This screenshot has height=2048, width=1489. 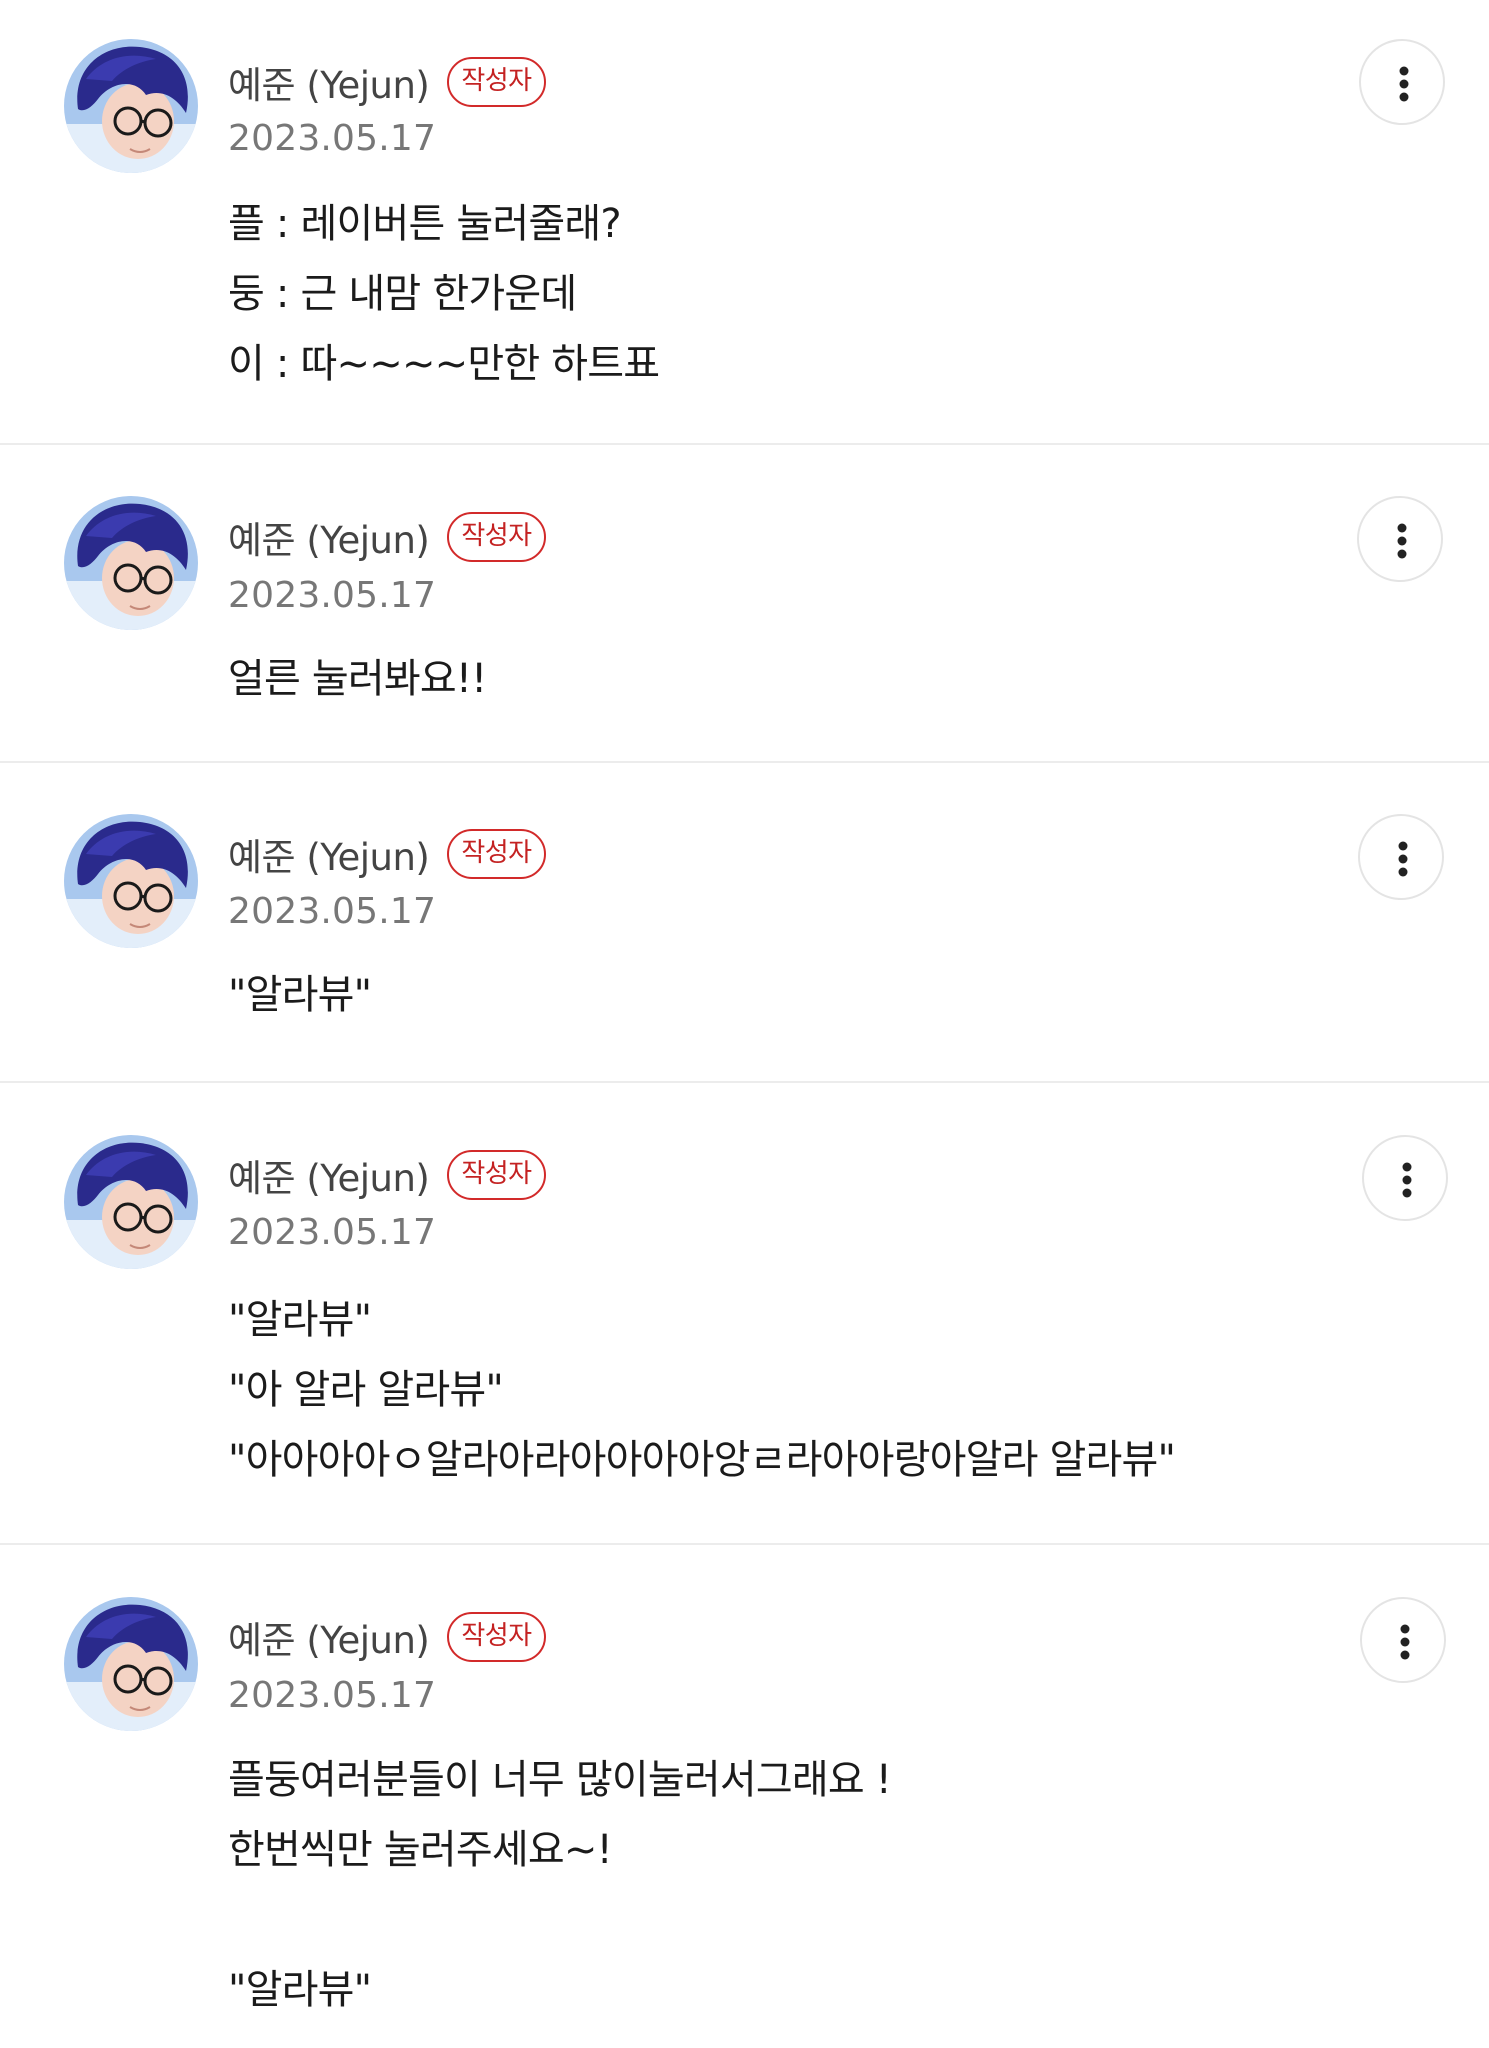 What do you see at coordinates (702, 1460) in the screenshot?
I see `comment-text-line: "아아아아ㅇ알라아라아아아아앙ㄹ라아아랑아알라 알라뷰"` at bounding box center [702, 1460].